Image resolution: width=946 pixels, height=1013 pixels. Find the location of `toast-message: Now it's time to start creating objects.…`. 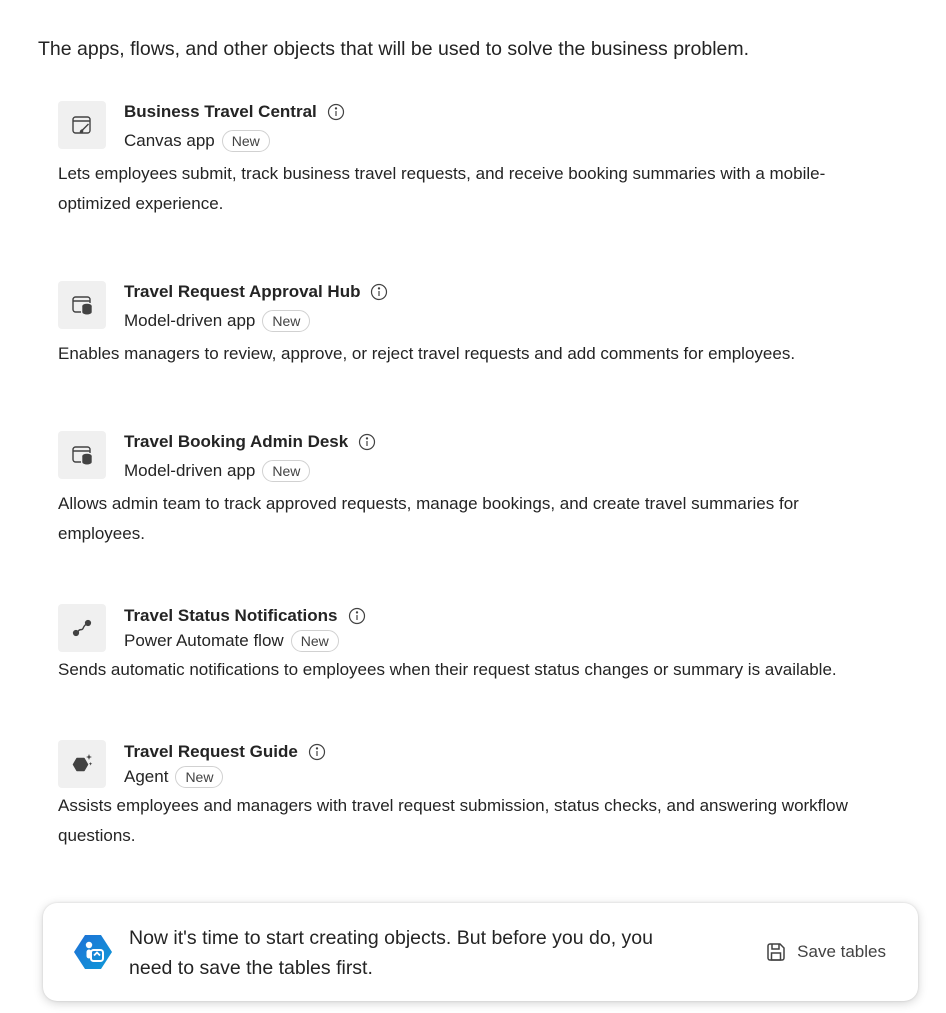

toast-message: Now it's time to start creating objects.… is located at coordinates (429, 953).